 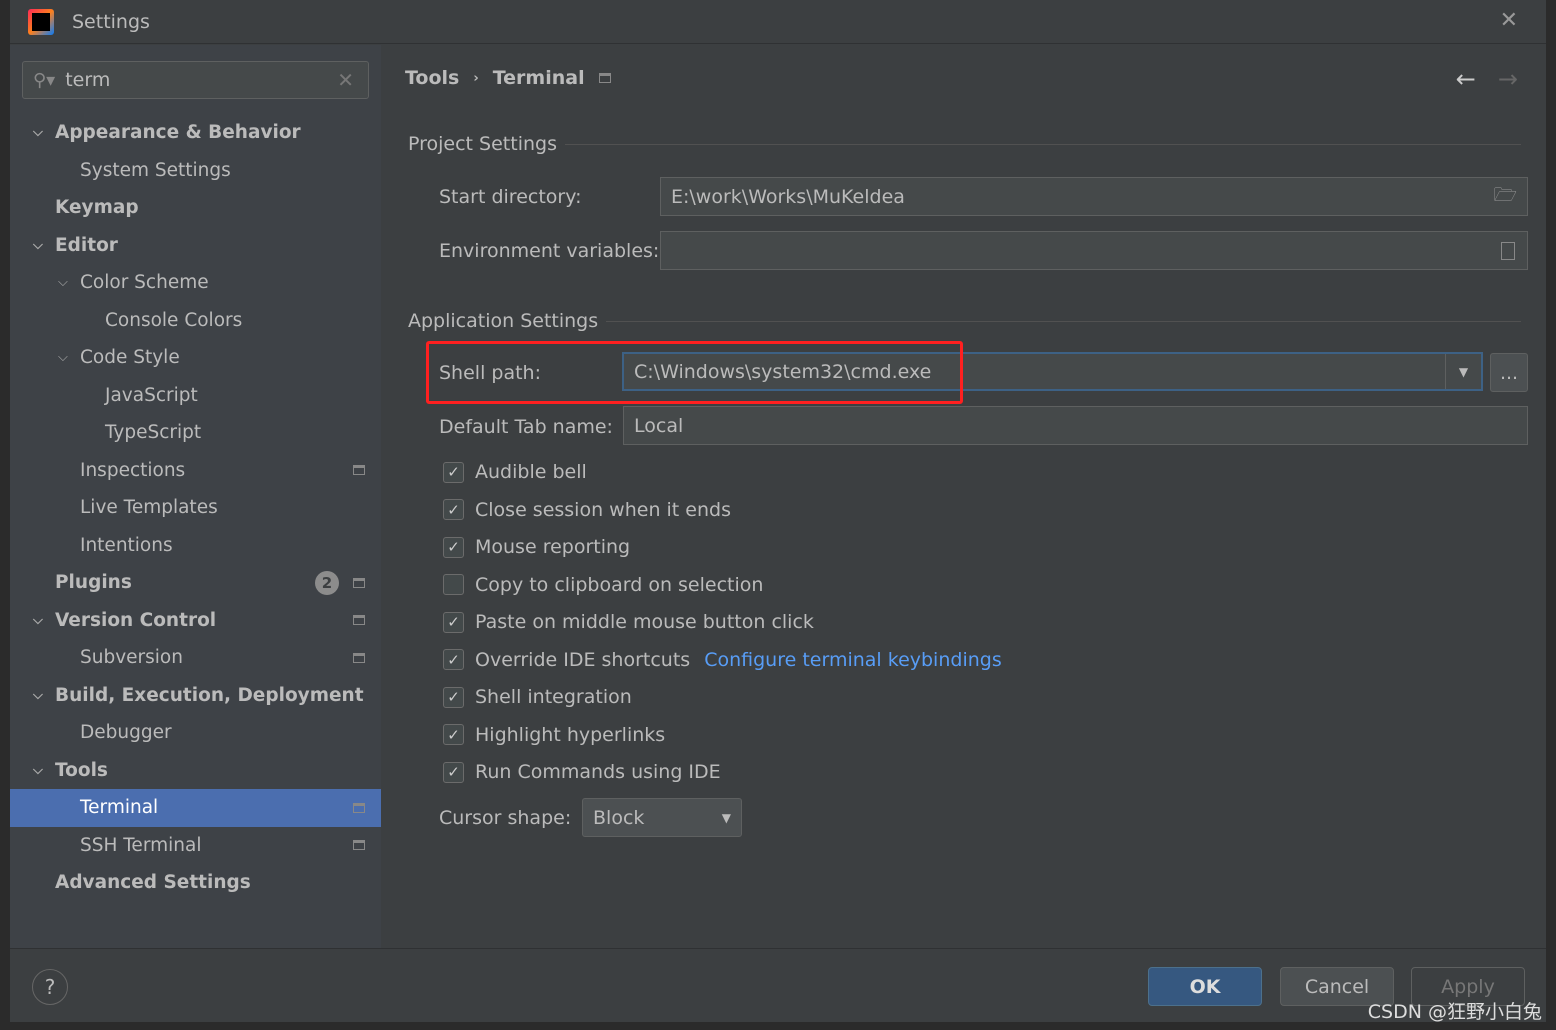 What do you see at coordinates (153, 883) in the screenshot?
I see `sidebar-item-label: Advanced Settings` at bounding box center [153, 883].